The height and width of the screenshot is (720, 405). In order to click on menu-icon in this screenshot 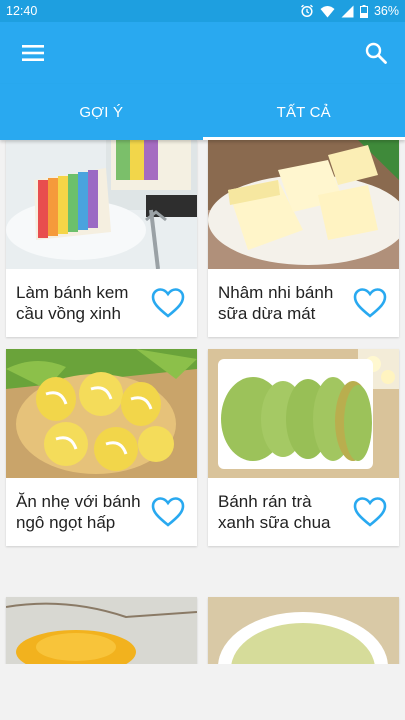, I will do `click(33, 53)`.